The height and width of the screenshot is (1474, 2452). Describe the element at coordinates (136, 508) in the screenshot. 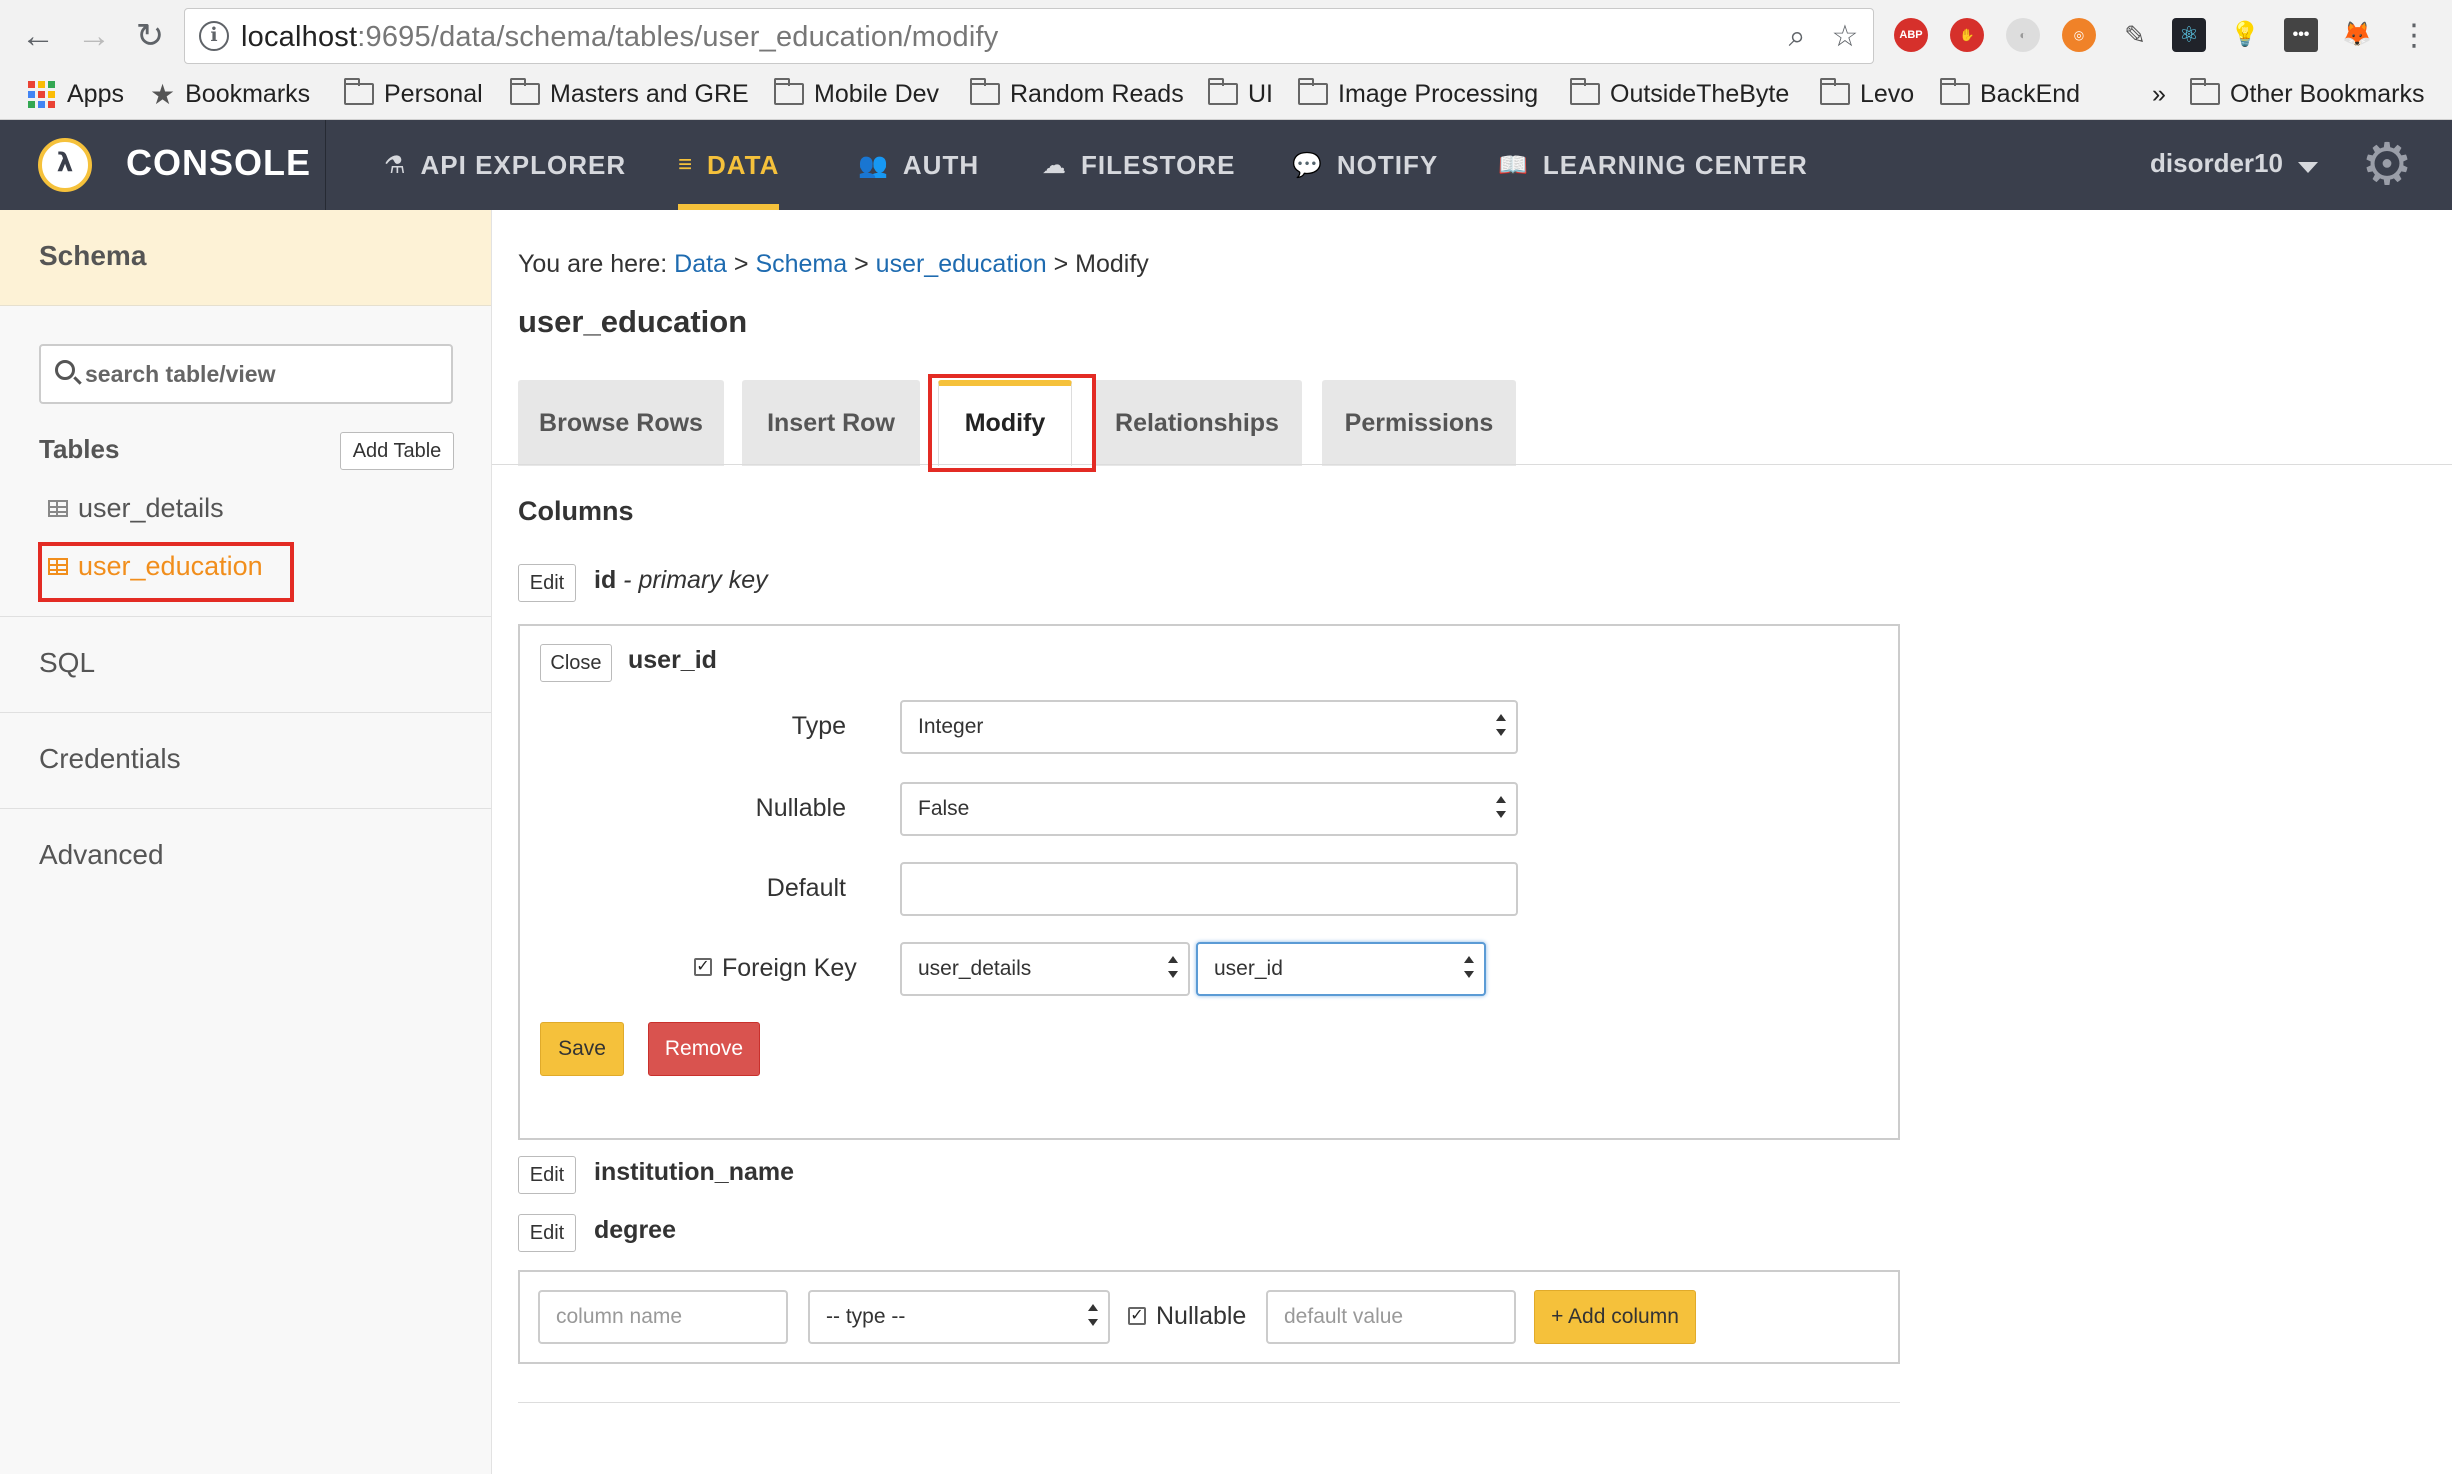

I see `sidebar-table-user-details: user_details` at that location.